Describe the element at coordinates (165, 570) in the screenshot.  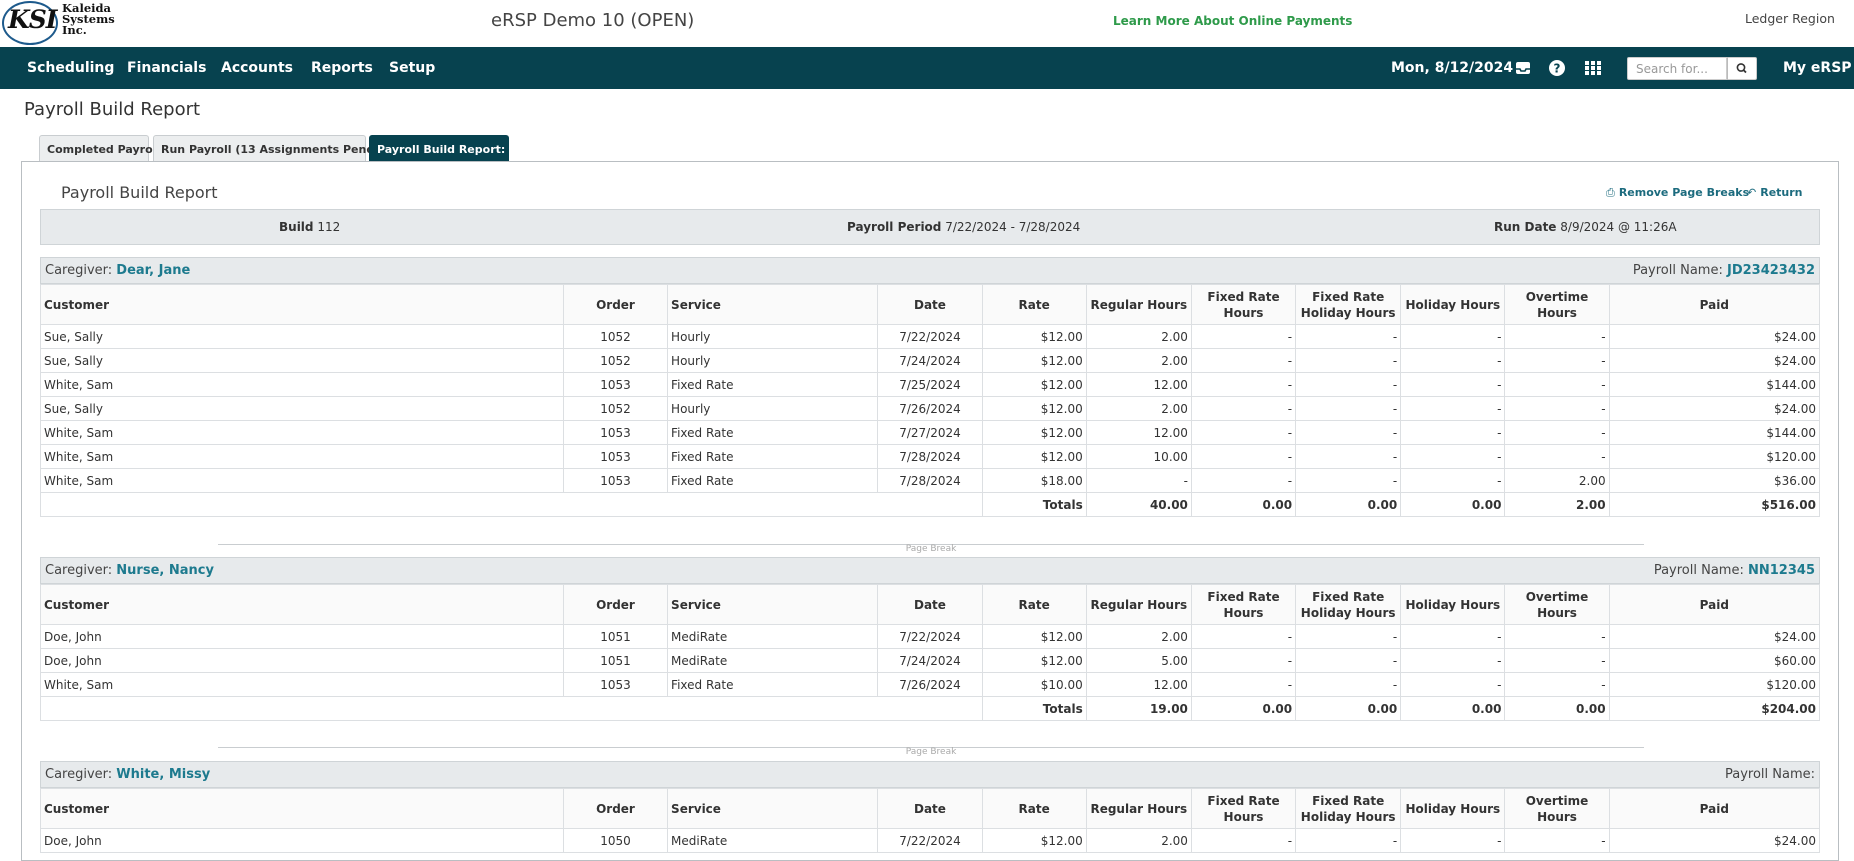
I see `caregiver-name-link: Nurse, Nancy` at that location.